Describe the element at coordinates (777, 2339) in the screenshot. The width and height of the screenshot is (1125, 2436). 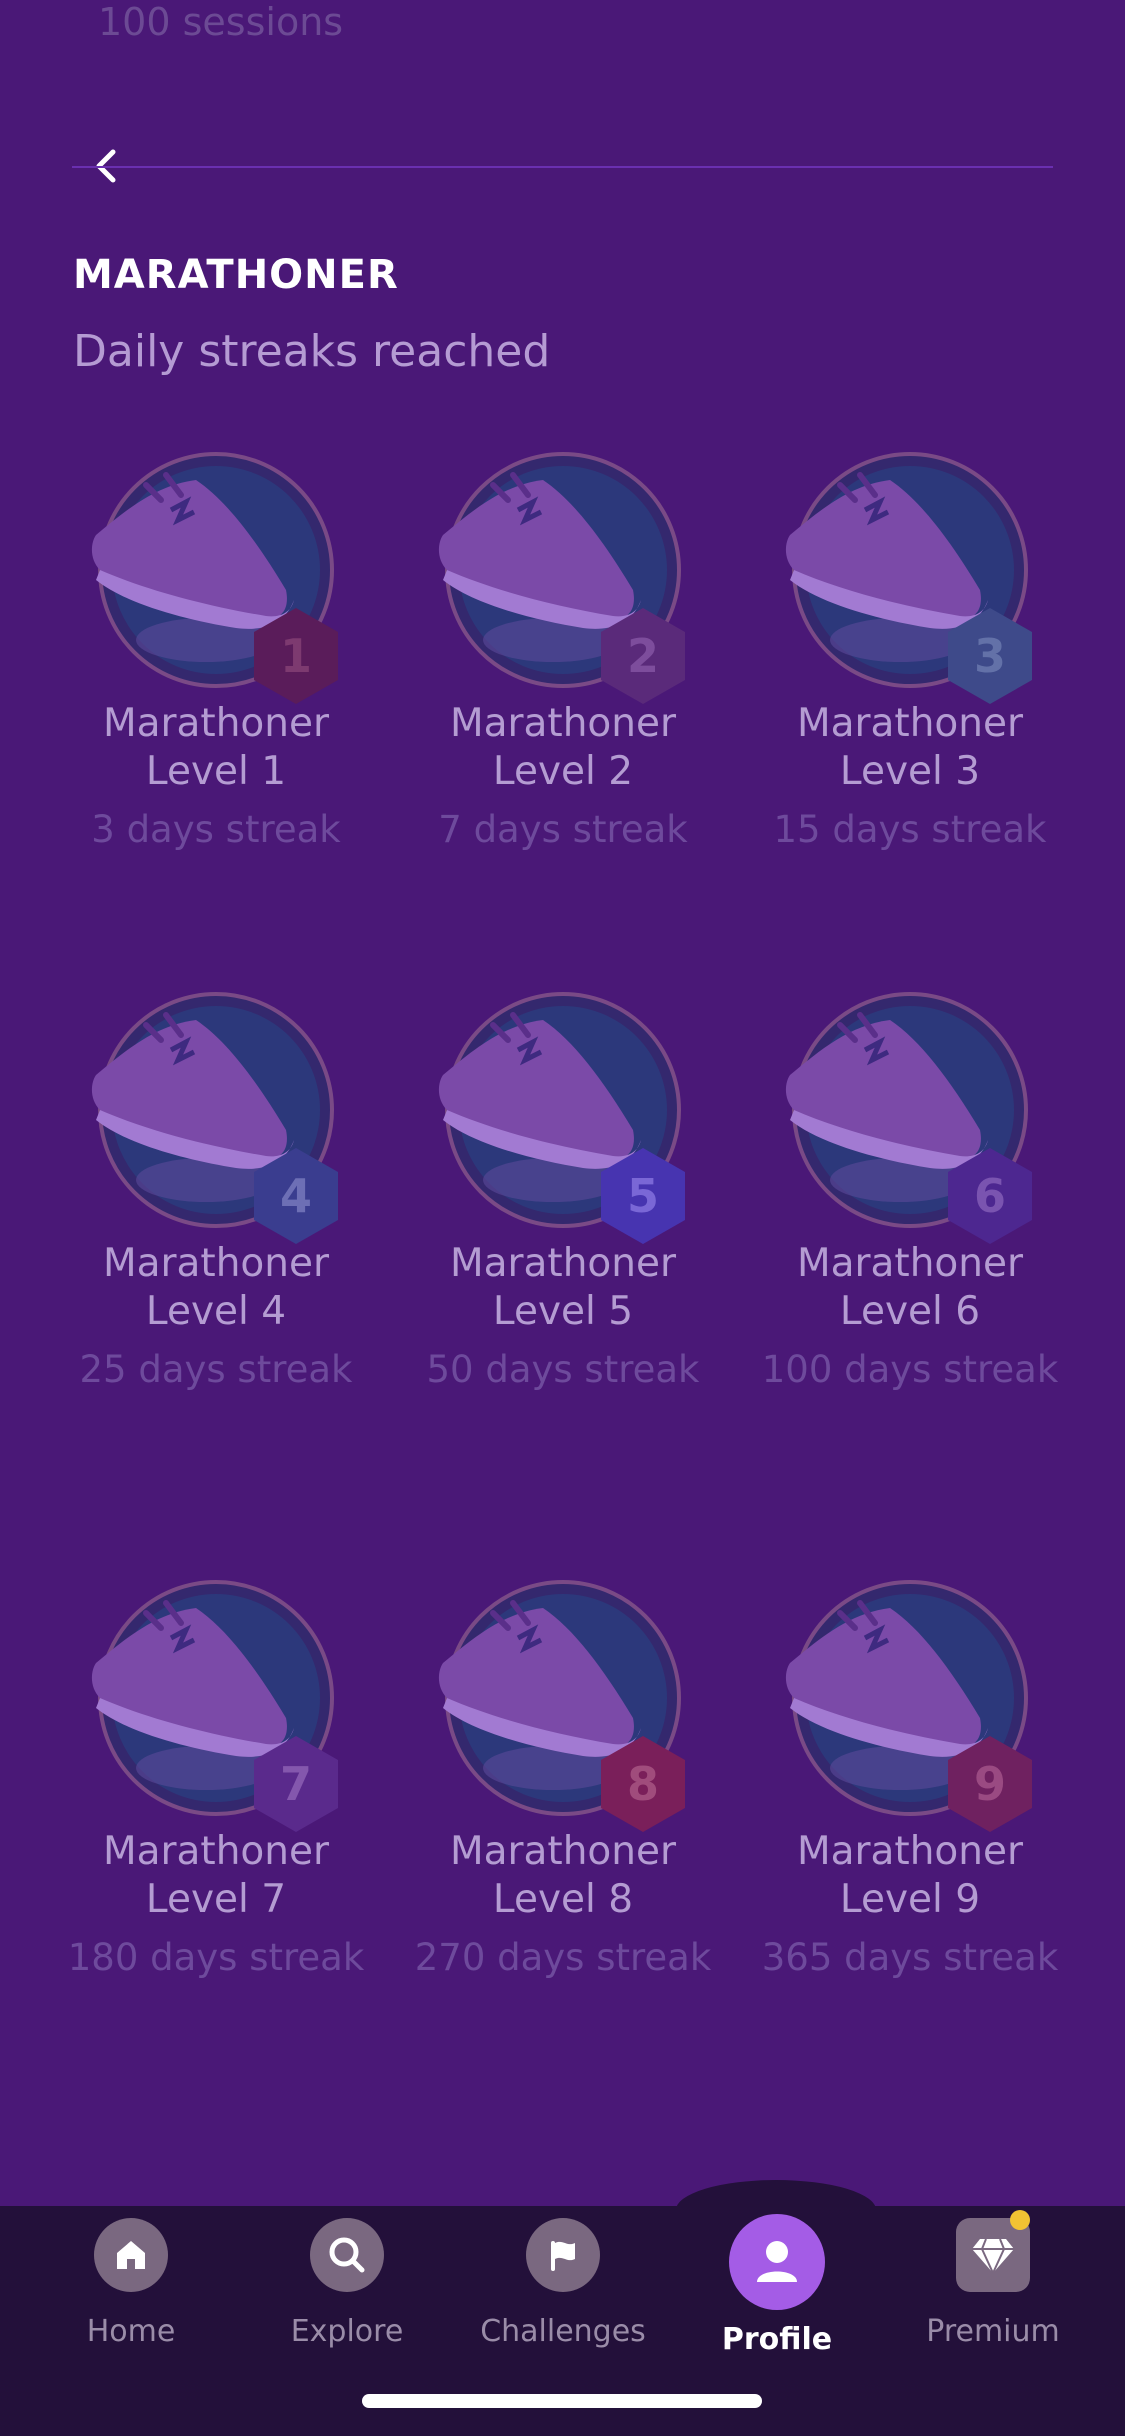
I see `nav-profile-label: Profile` at that location.